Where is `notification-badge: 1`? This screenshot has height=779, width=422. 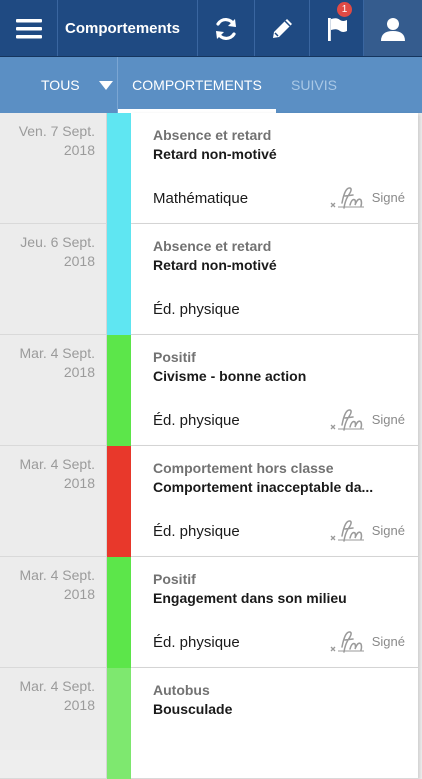
notification-badge: 1 is located at coordinates (344, 9).